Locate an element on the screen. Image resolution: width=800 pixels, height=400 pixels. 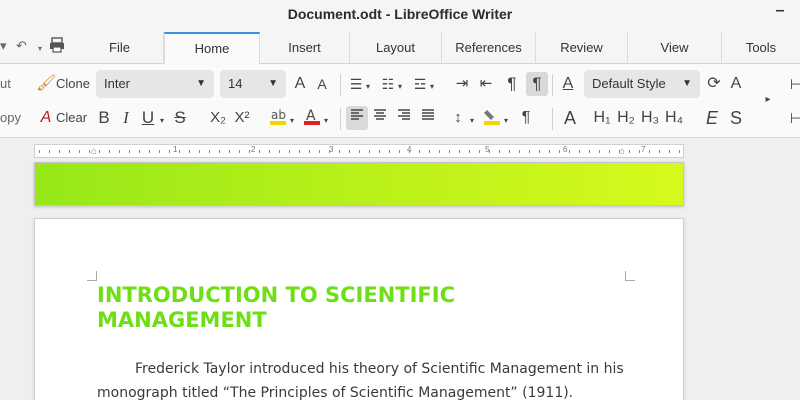
tab-review: Review is located at coordinates (582, 48).